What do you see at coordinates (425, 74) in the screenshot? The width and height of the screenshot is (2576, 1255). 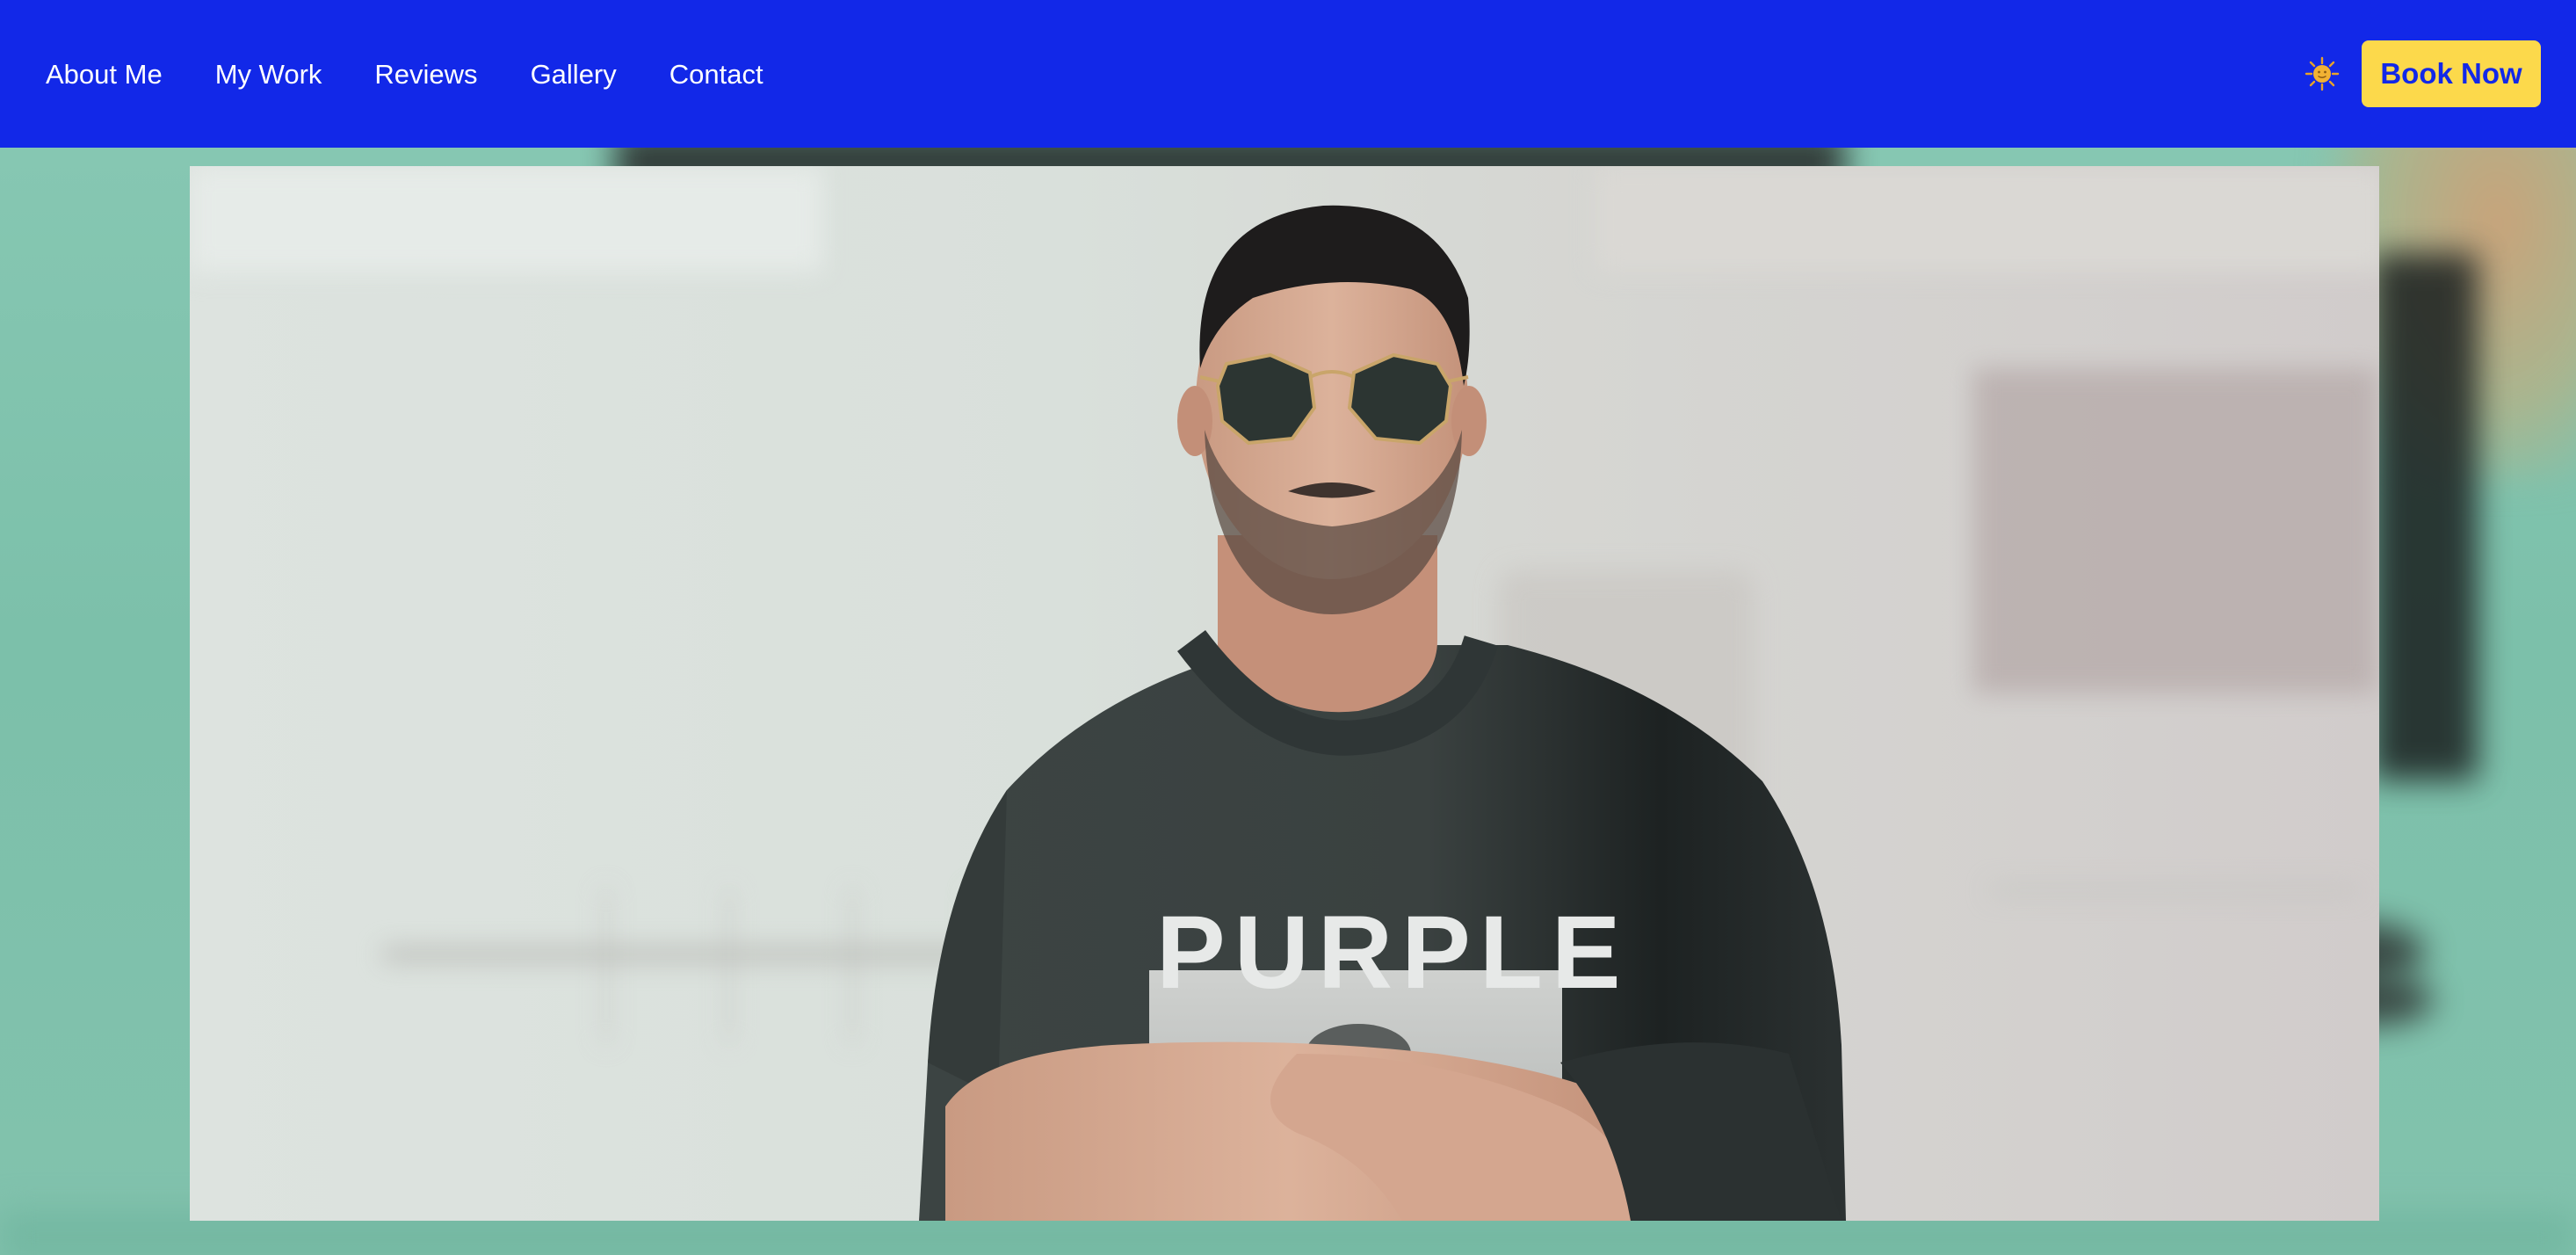 I see `nav-reviews: Reviews` at bounding box center [425, 74].